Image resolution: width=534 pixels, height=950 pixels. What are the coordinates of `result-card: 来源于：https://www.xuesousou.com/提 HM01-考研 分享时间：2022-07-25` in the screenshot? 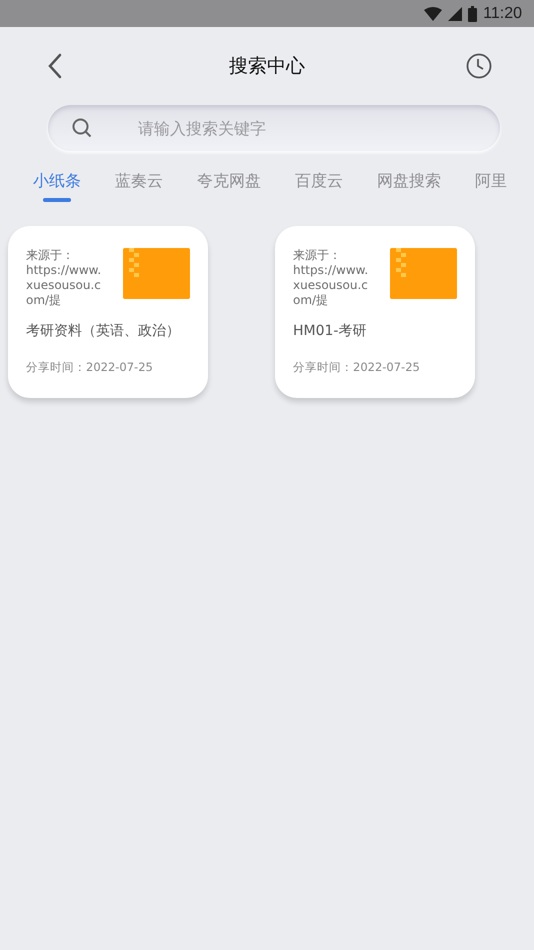 It's located at (375, 312).